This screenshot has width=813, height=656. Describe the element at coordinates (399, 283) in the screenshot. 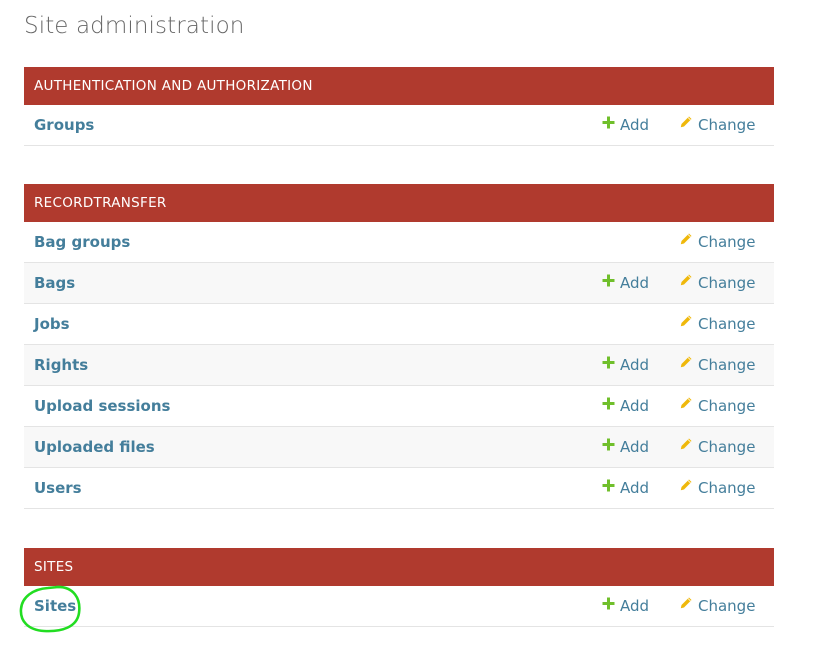

I see `model-row-bags: Bags Add Change` at that location.